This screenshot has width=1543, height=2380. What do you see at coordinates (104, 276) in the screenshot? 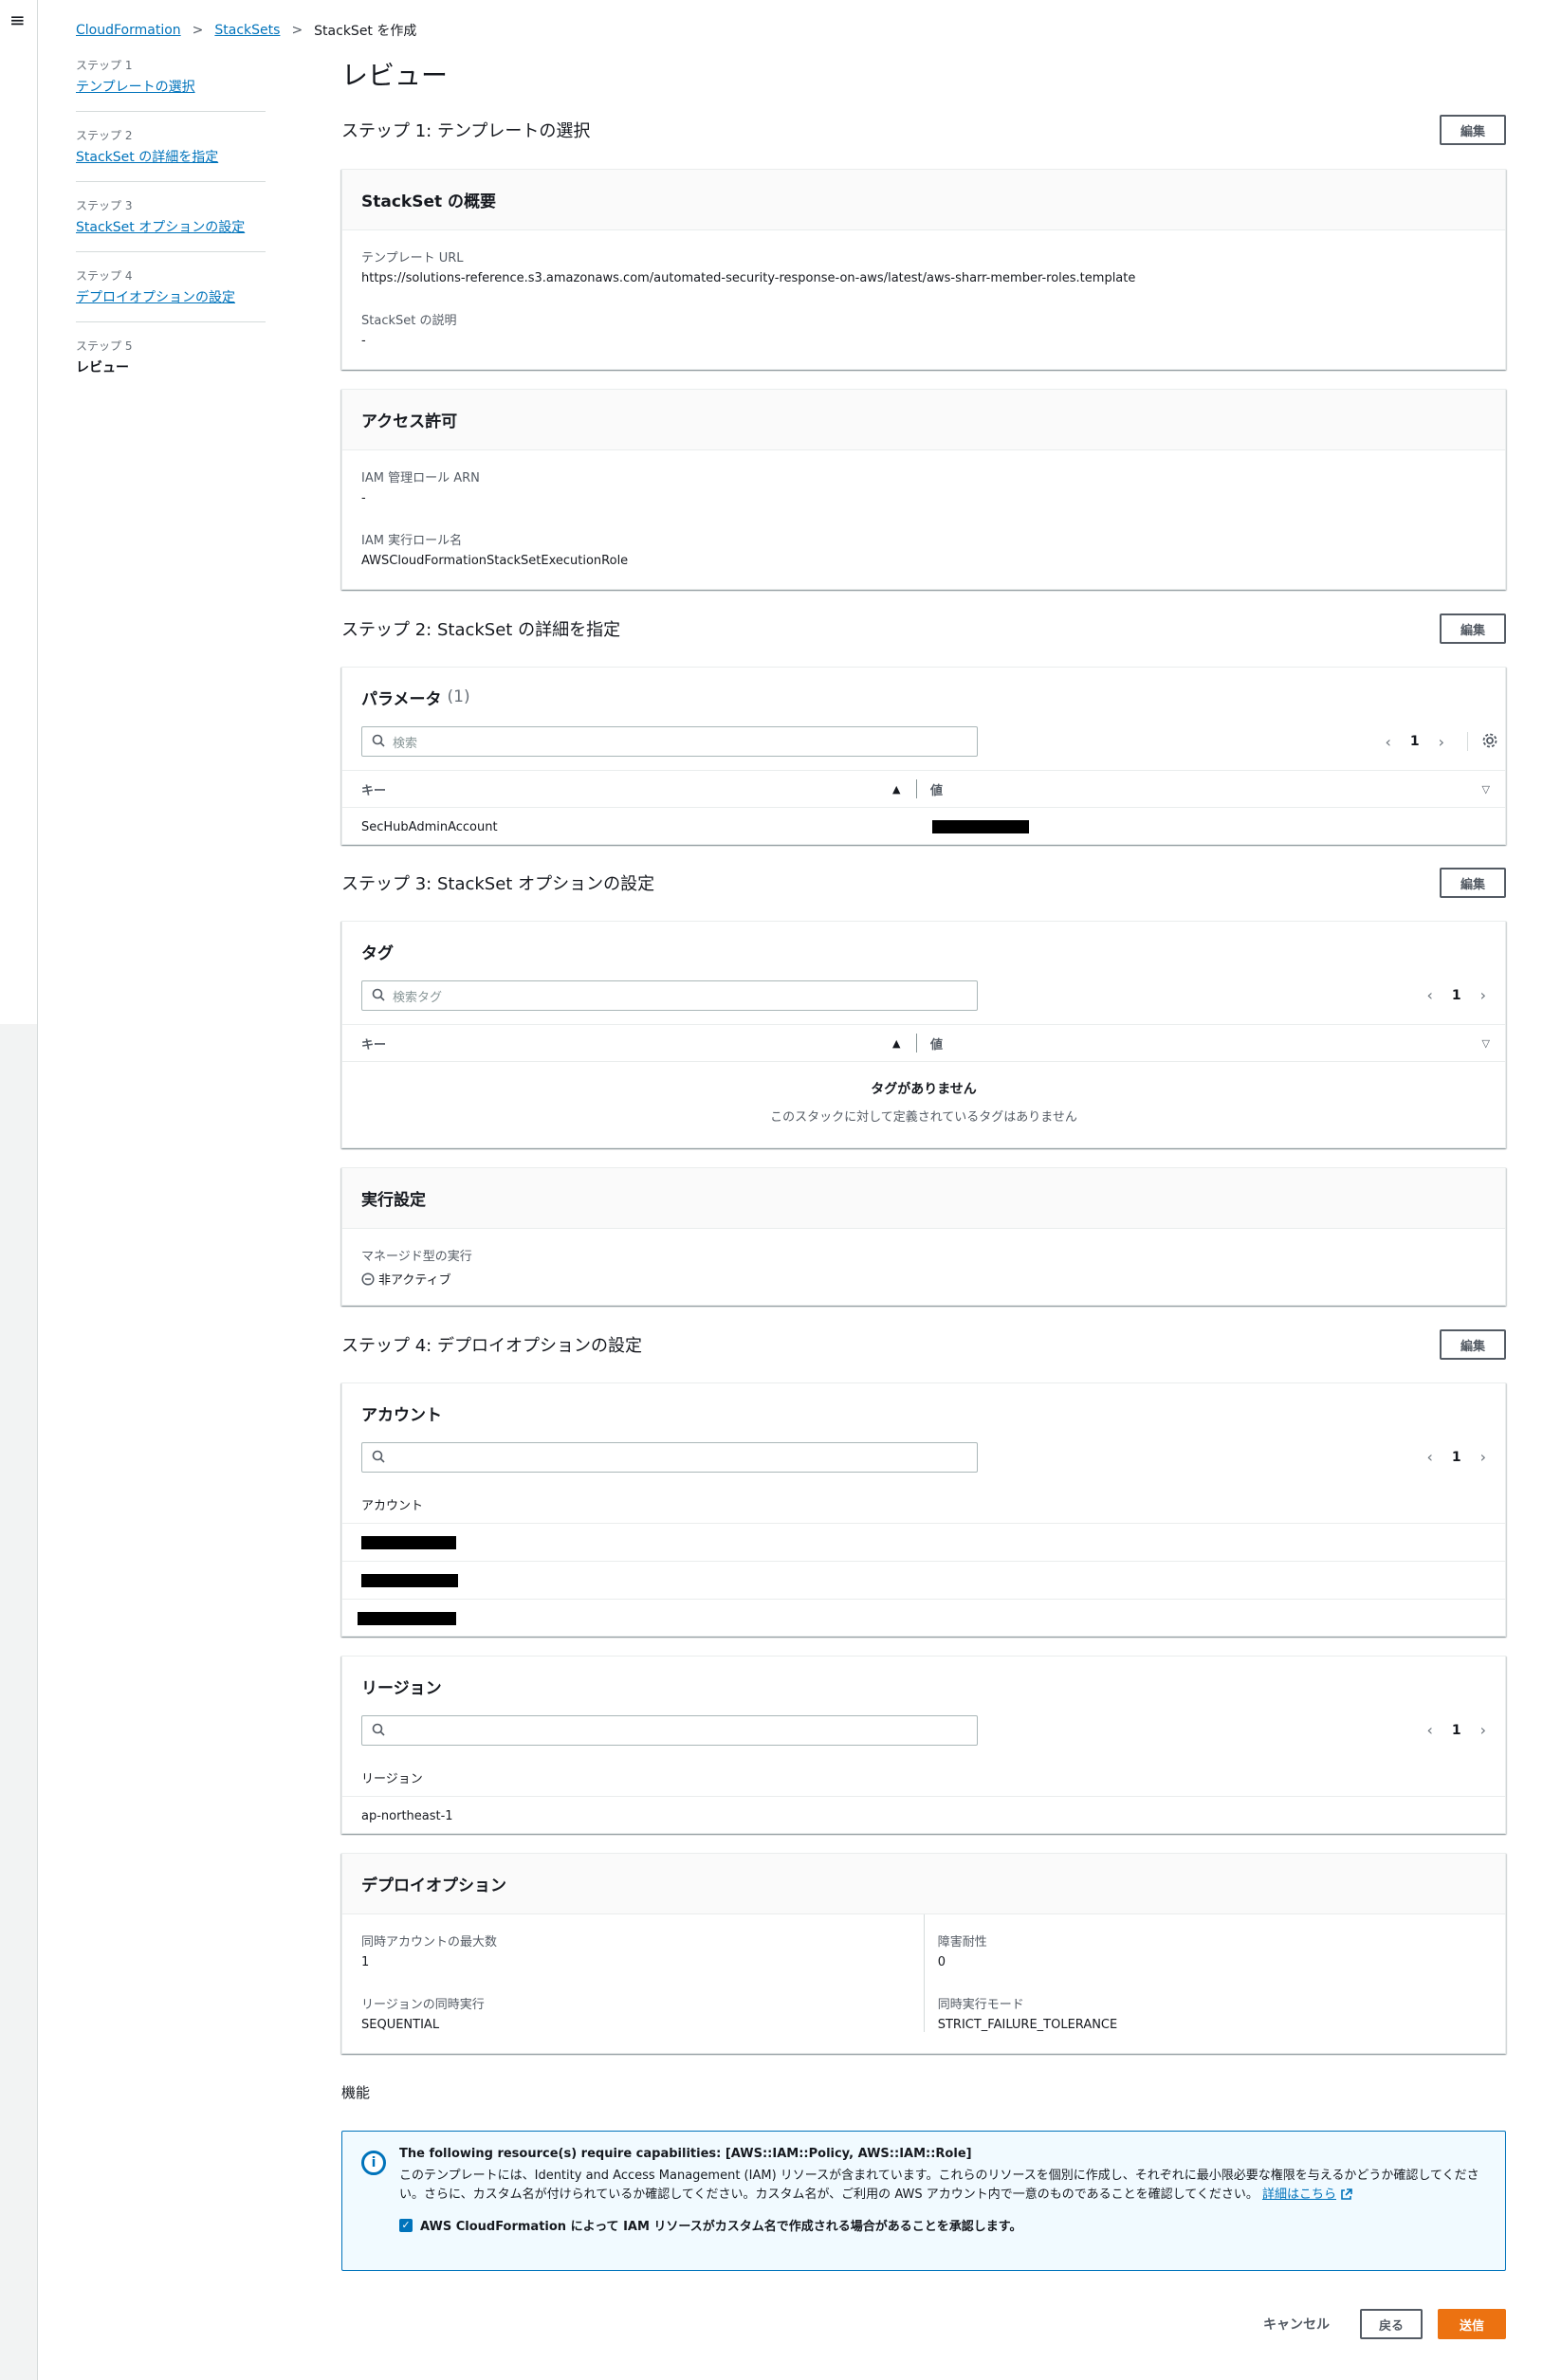
I see `step-number: ステップ 4` at bounding box center [104, 276].